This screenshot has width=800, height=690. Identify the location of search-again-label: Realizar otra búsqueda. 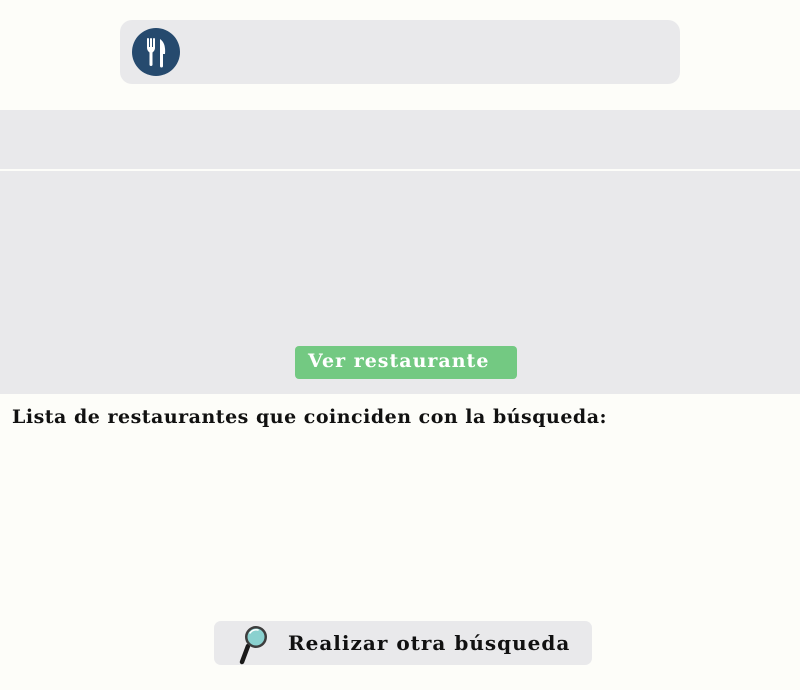
(429, 643).